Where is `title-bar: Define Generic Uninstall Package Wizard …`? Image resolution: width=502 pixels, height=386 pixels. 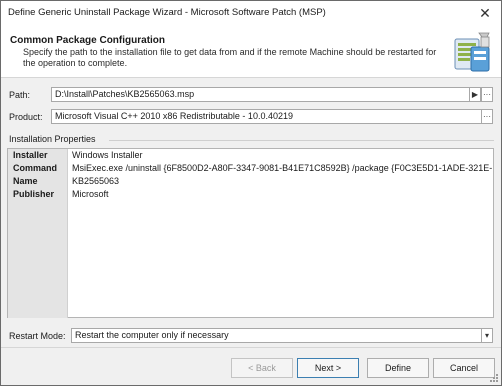 title-bar: Define Generic Uninstall Package Wizard … is located at coordinates (251, 14).